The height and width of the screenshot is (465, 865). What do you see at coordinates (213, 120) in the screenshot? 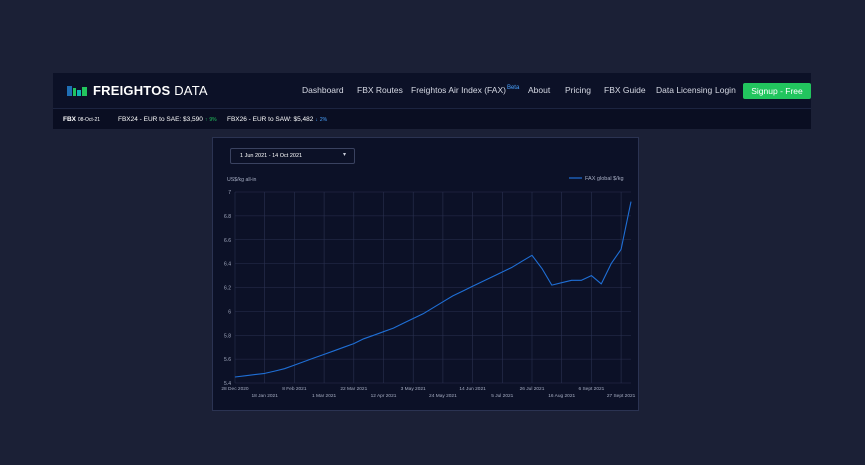
I see `ticker-change: 9%` at bounding box center [213, 120].